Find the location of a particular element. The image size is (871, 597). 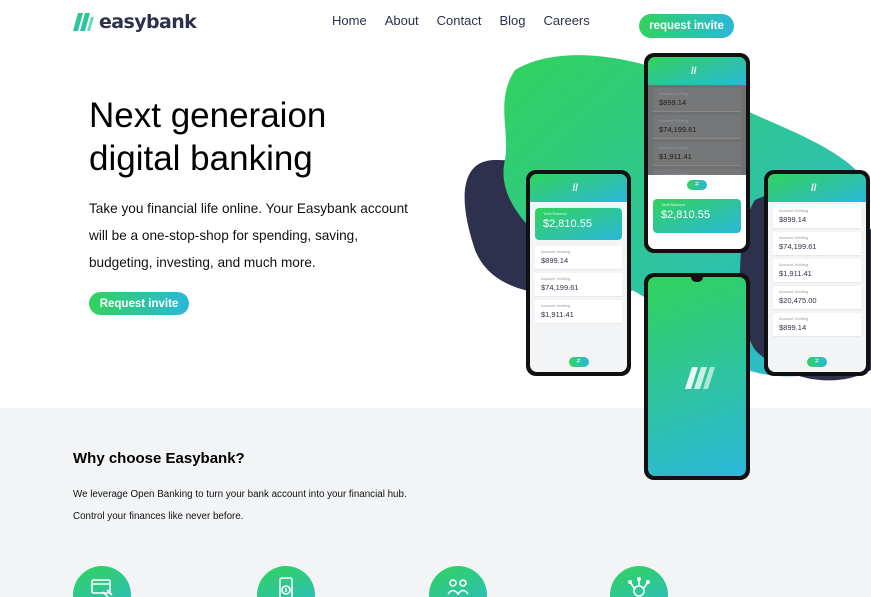

hero-title-line1: Next generaion is located at coordinates (208, 115).